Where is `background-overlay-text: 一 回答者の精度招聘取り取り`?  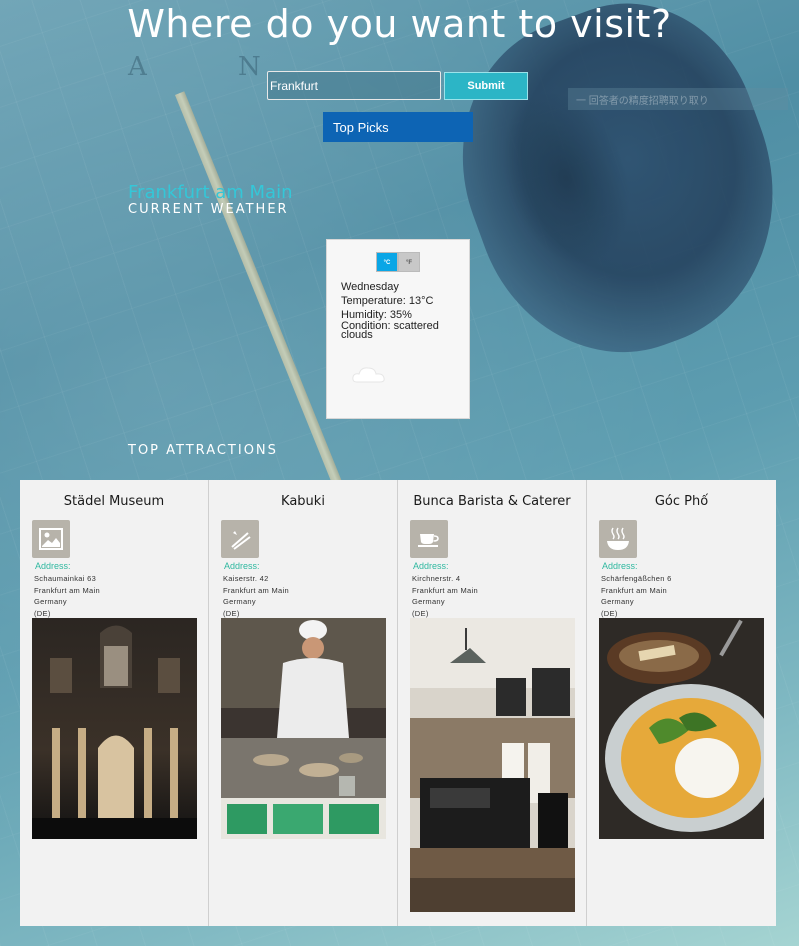
background-overlay-text: 一 回答者の精度招聘取り取り is located at coordinates (678, 99).